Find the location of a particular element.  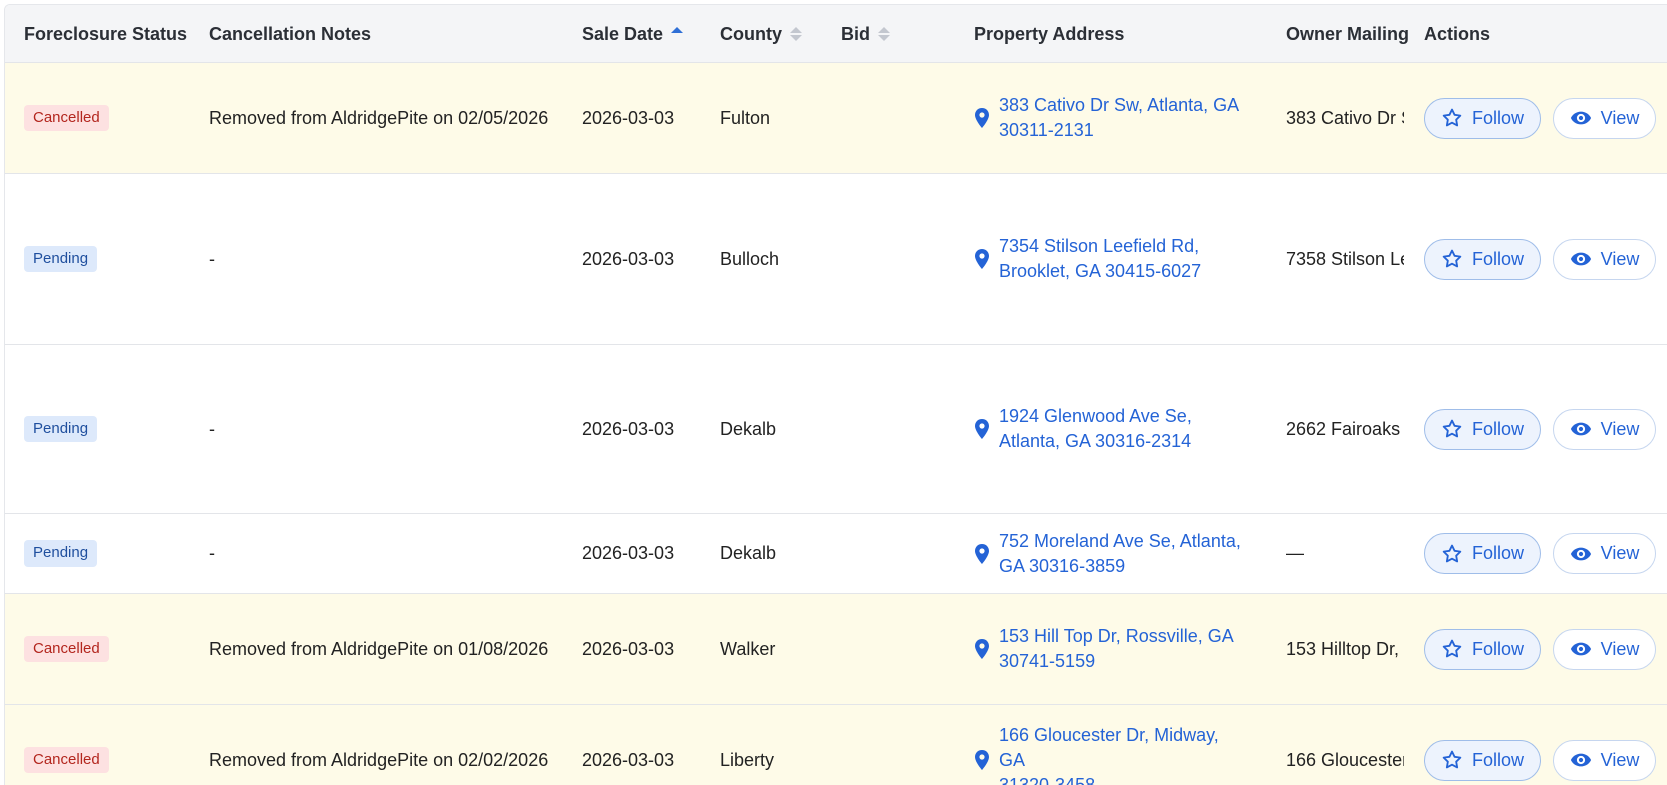

owner-mailing: 2662 Fairoaks R is located at coordinates (1345, 428).